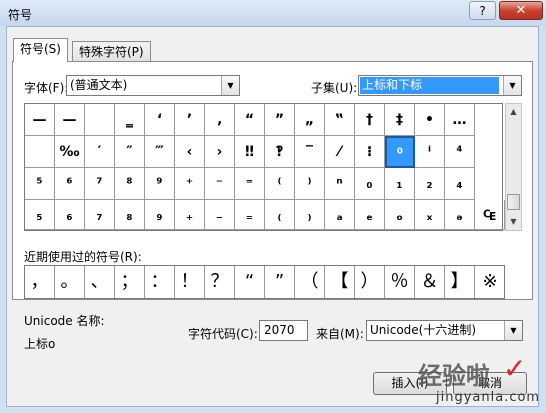 The image size is (546, 413). Describe the element at coordinates (250, 120) in the screenshot. I see `symbol-cell: “` at that location.